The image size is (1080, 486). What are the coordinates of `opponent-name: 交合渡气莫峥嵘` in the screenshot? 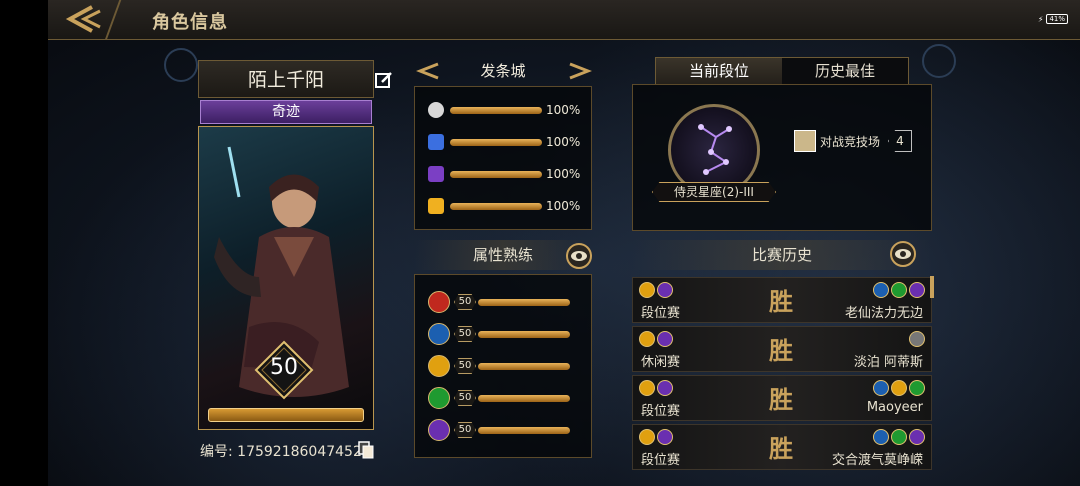 It's located at (877, 460).